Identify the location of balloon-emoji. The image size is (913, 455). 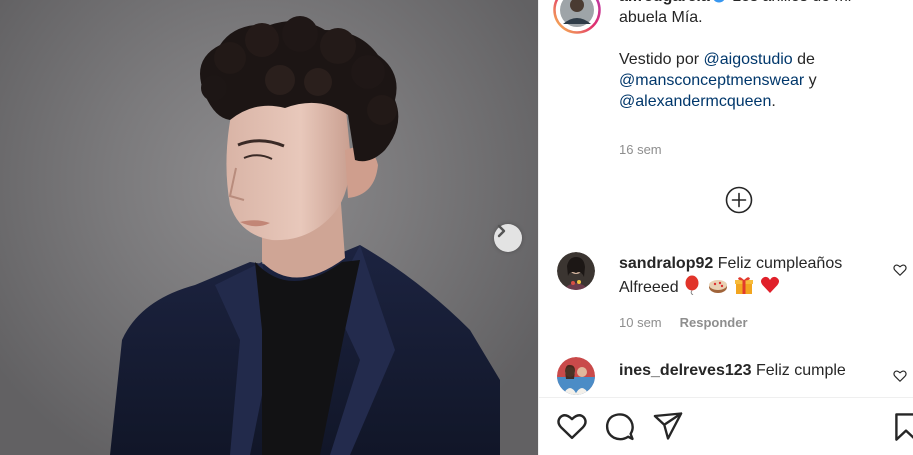
(692, 285).